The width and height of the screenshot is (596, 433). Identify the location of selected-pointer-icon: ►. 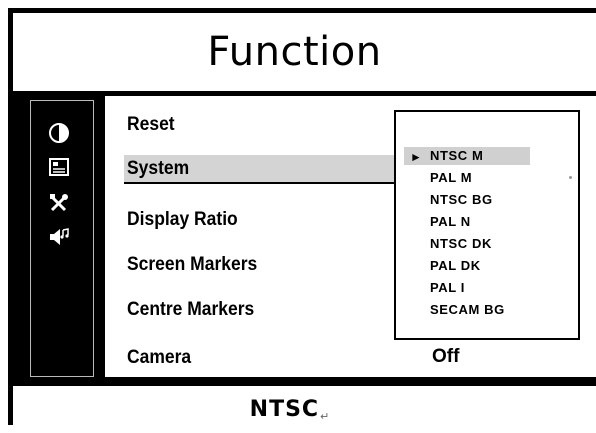
(416, 157).